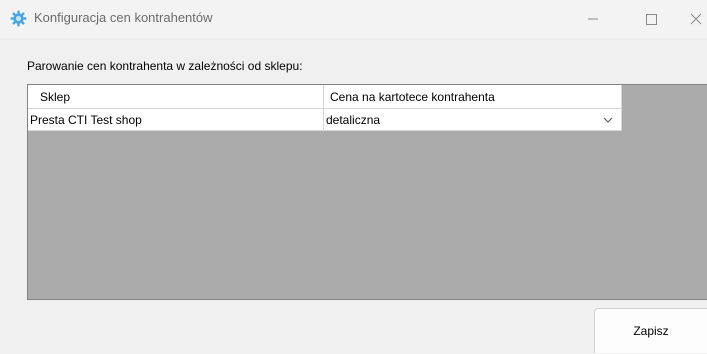  What do you see at coordinates (608, 120) in the screenshot?
I see `chevron-down-icon` at bounding box center [608, 120].